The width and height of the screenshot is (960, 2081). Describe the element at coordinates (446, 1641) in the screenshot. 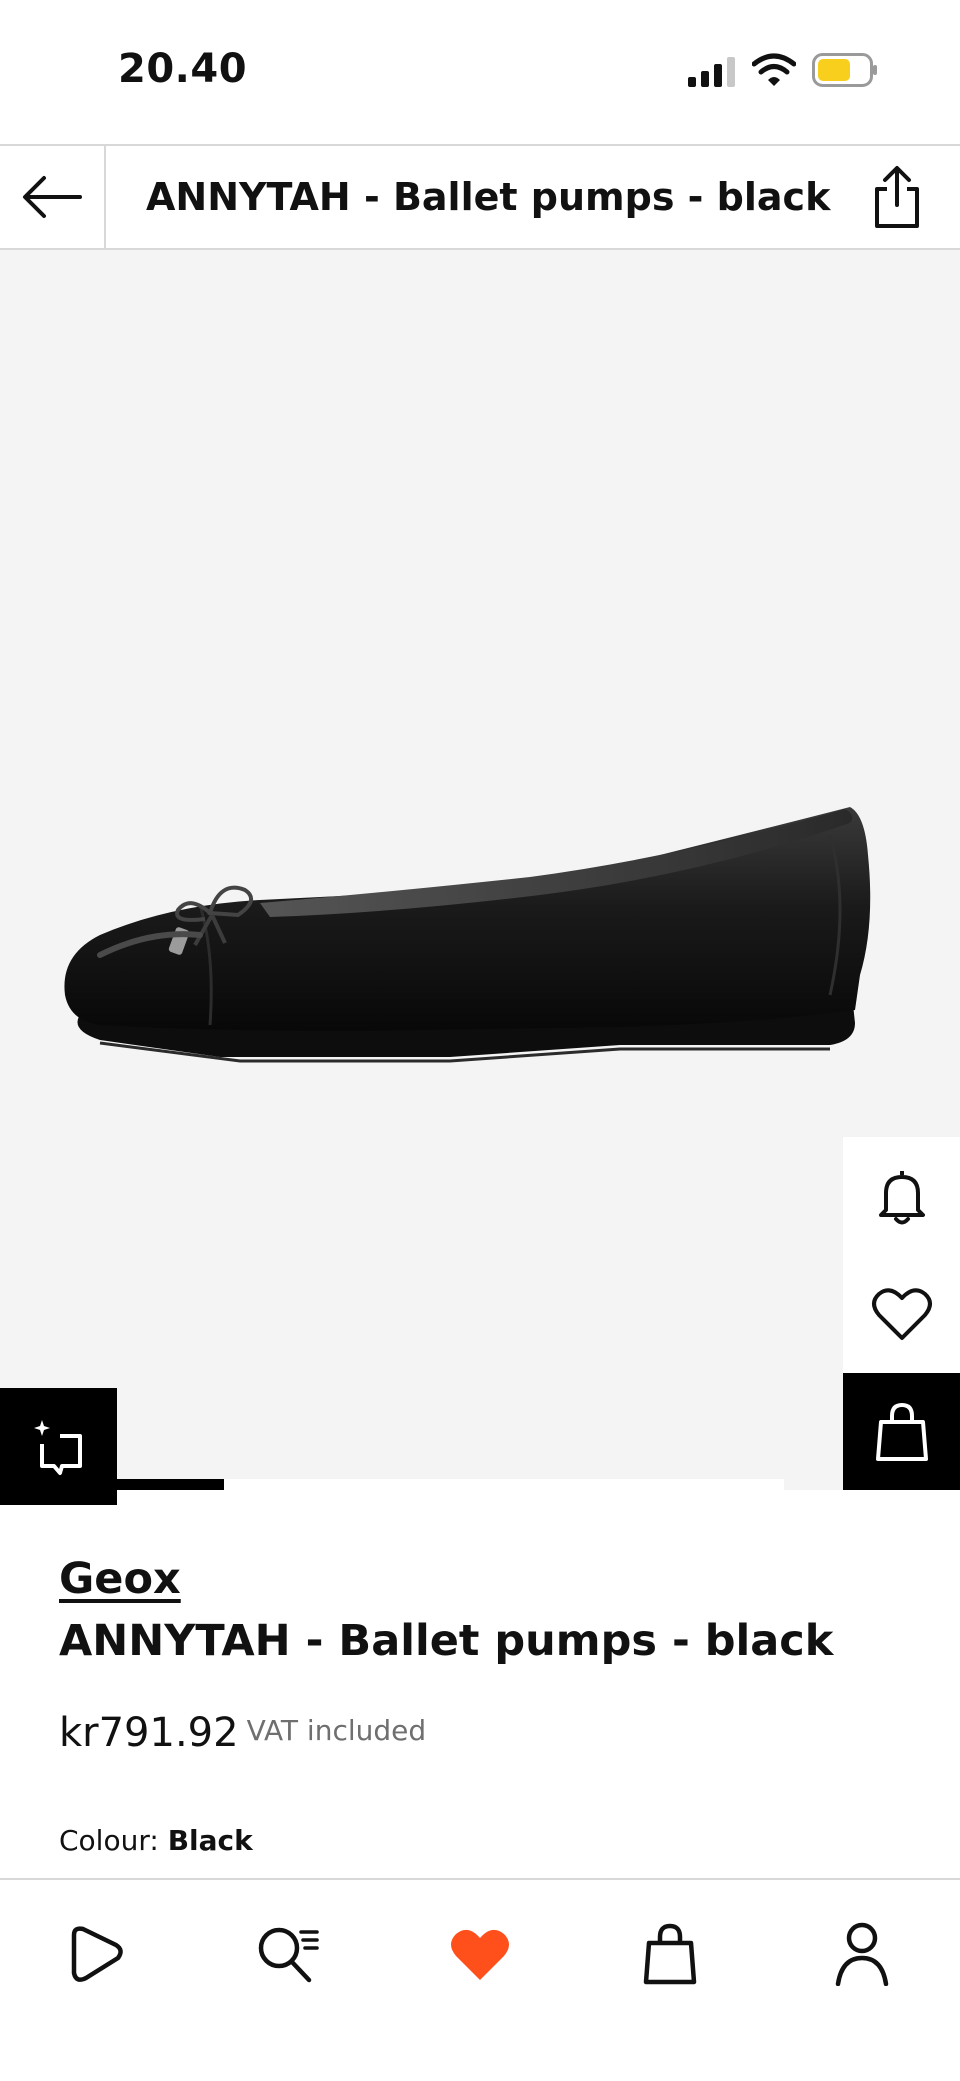

I see `product-name: ANNYTAH - Ballet pumps - black` at that location.